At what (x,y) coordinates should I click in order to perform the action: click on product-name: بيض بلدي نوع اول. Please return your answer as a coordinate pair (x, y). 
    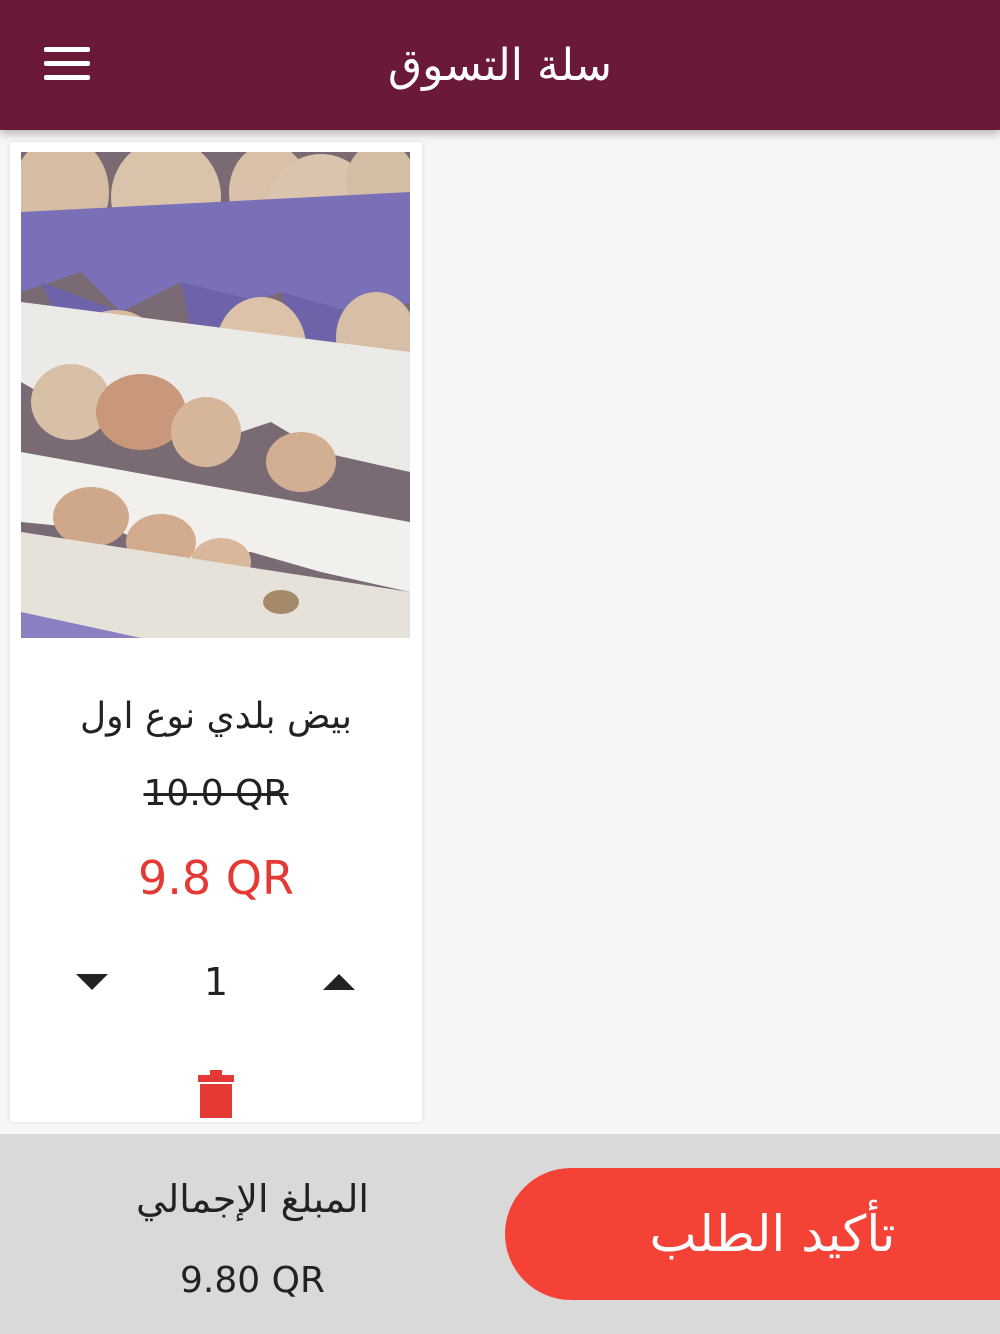
    Looking at the image, I should click on (216, 716).